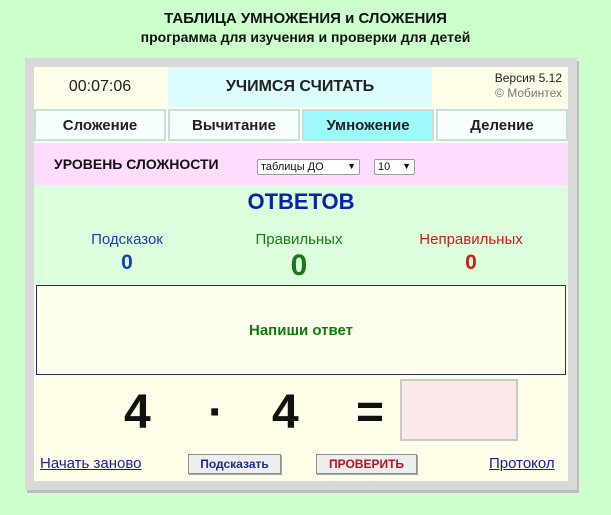  I want to click on hints-label: Подсказок, so click(127, 239).